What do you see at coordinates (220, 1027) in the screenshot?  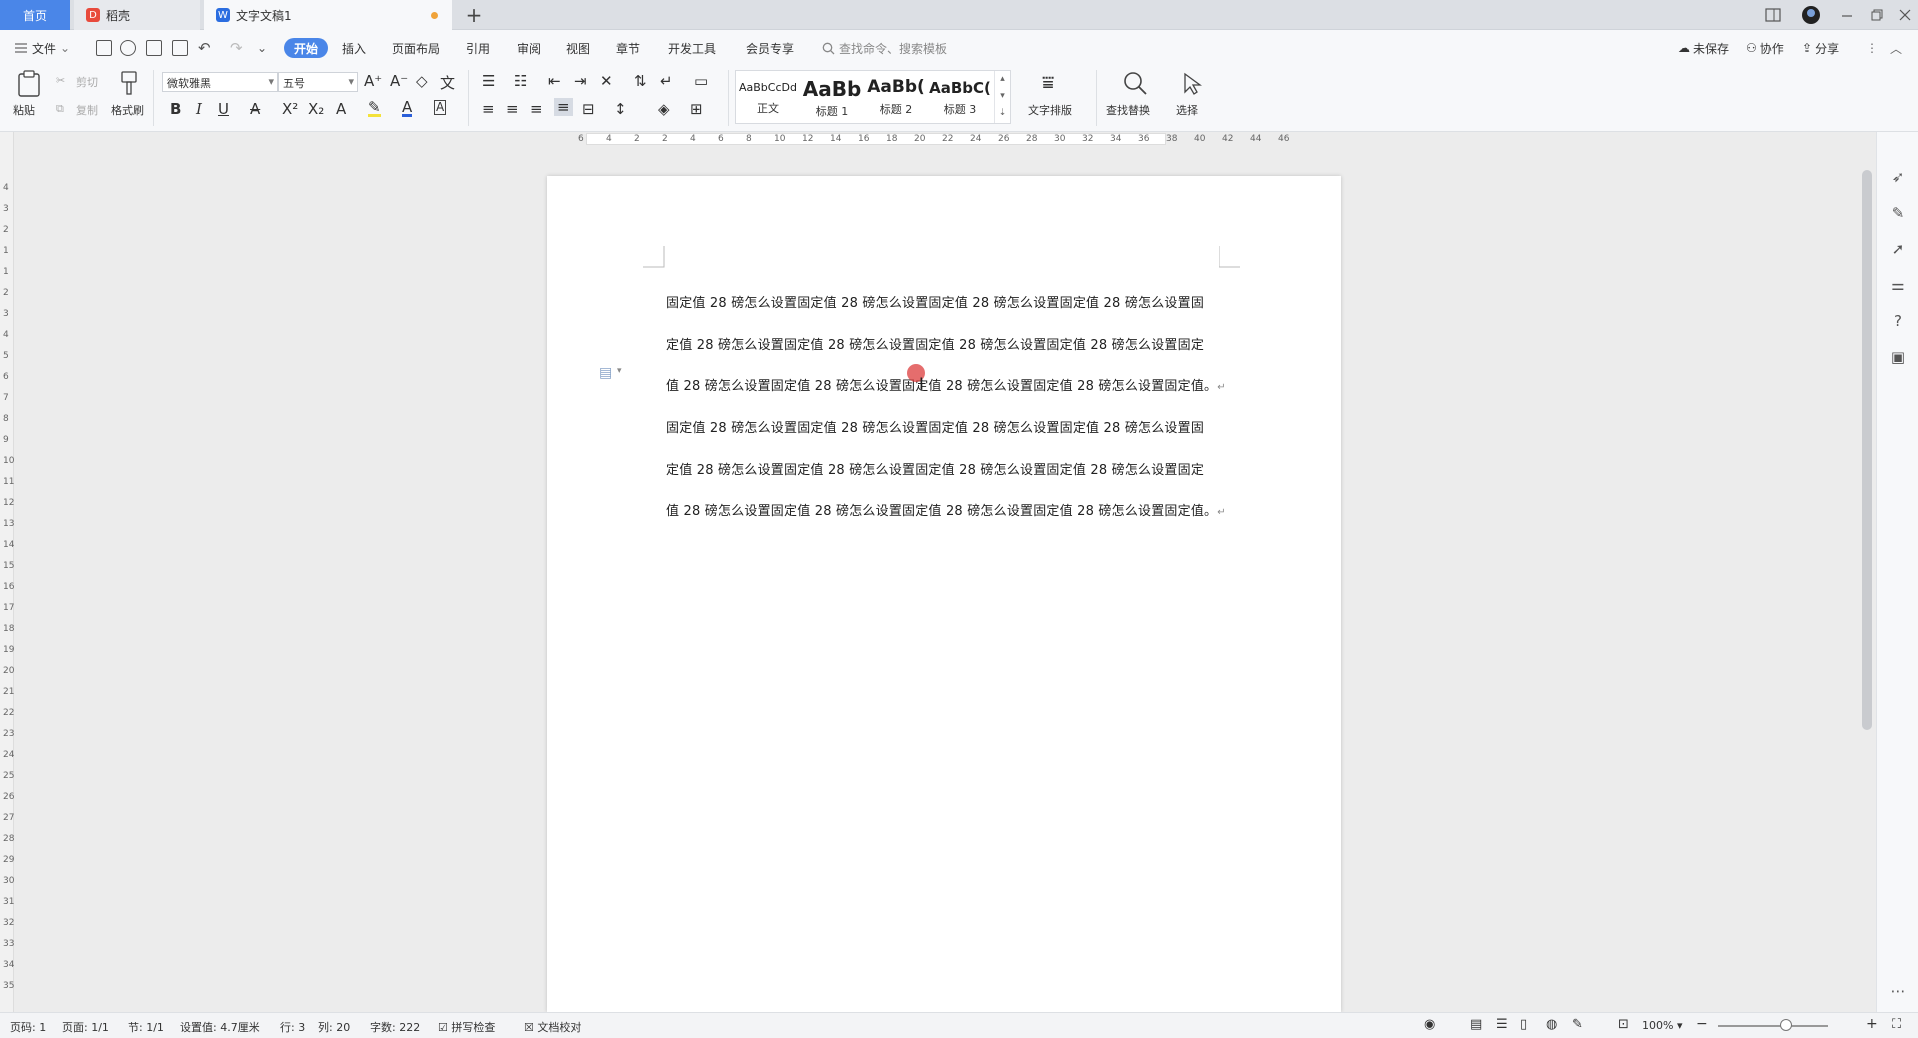 I see `status-setting-value: 设置值: 4.7厘米` at bounding box center [220, 1027].